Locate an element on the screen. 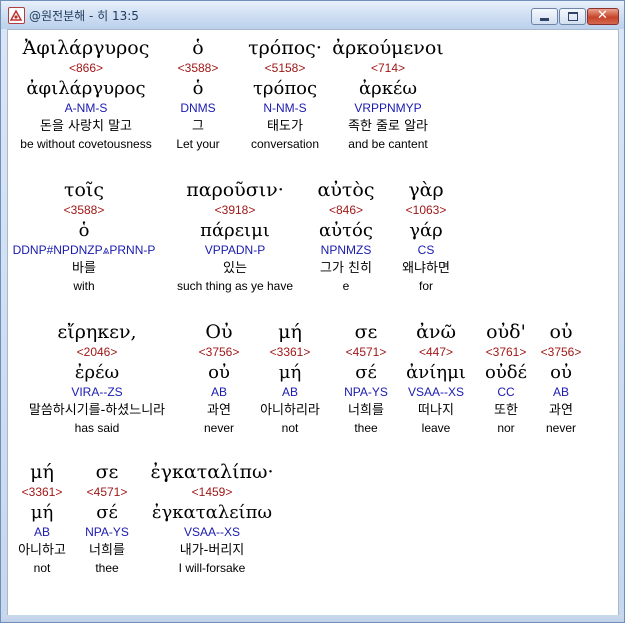 The height and width of the screenshot is (623, 625). word-korean: 과연 is located at coordinates (561, 410).